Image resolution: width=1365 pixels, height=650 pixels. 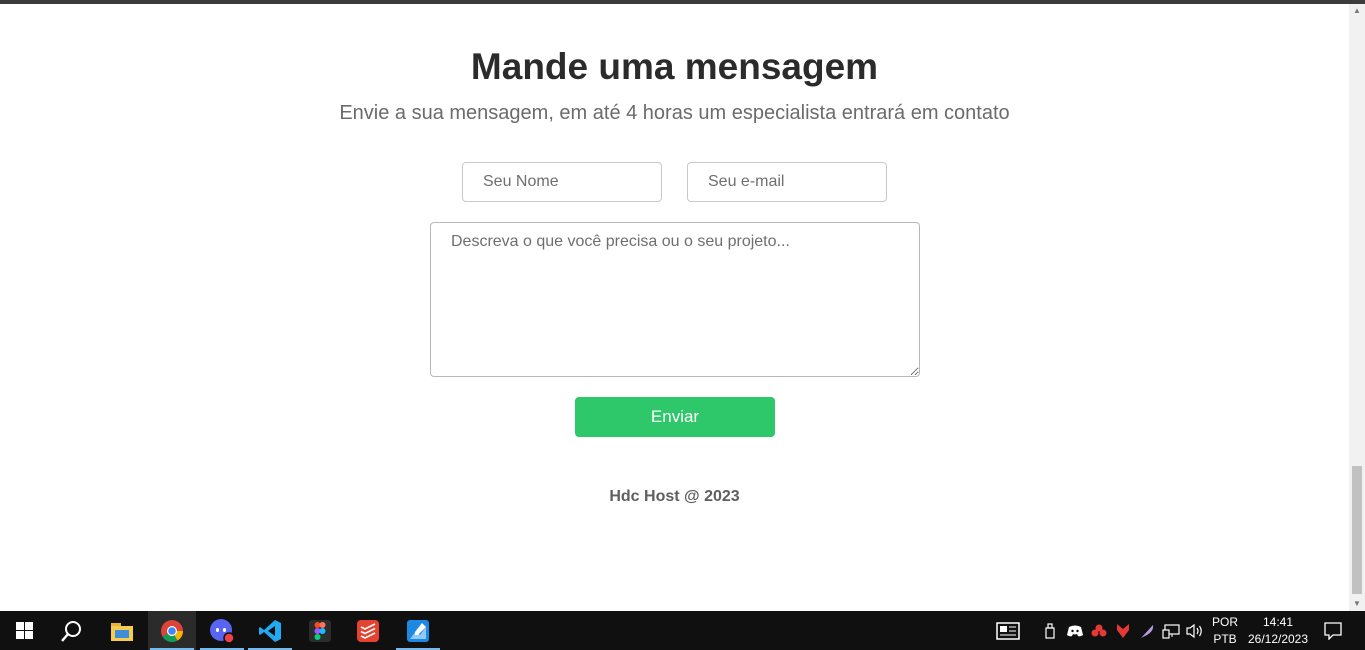 I want to click on discord-button, so click(x=222, y=630).